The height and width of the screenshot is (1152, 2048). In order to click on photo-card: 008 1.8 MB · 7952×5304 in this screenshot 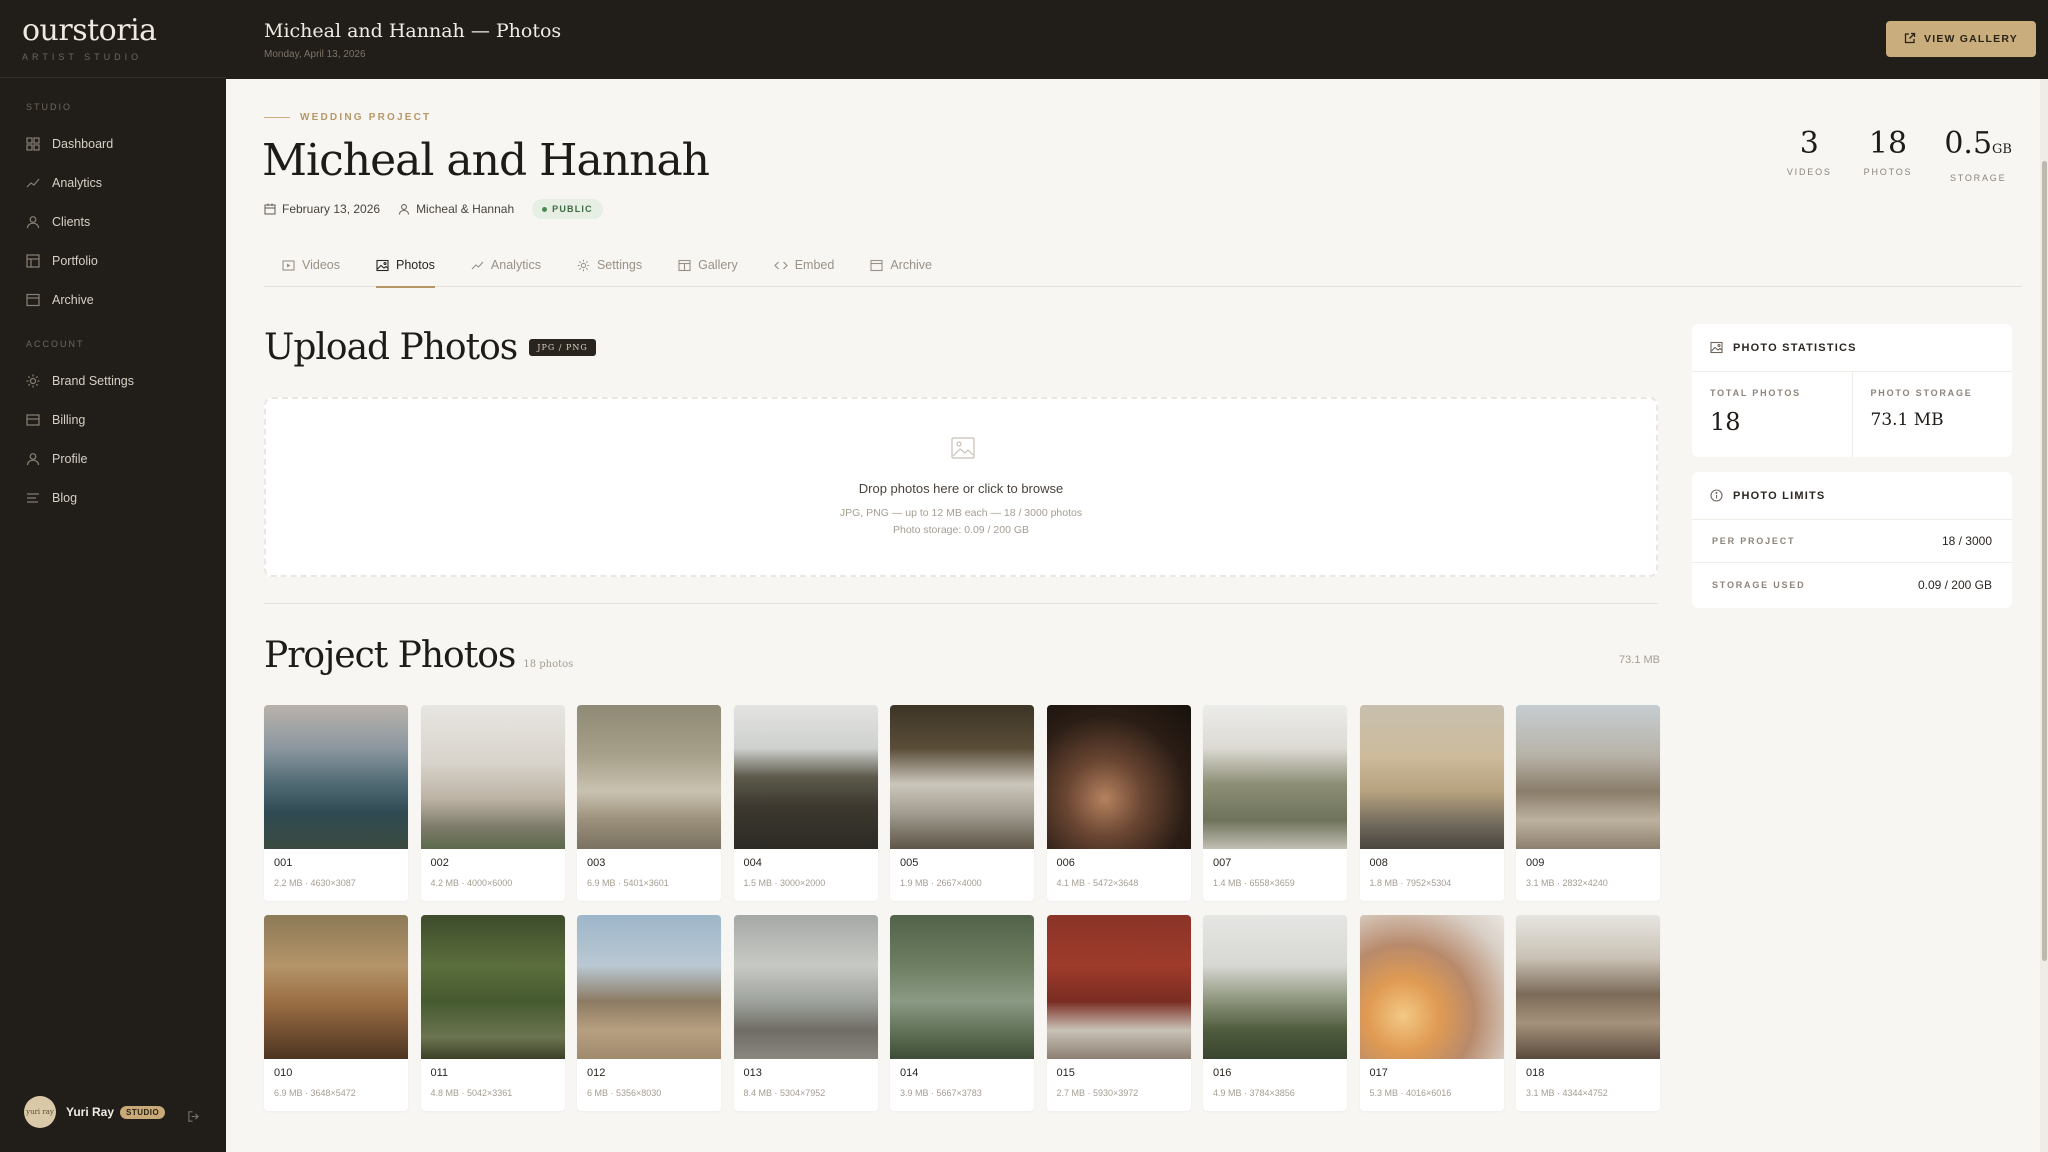, I will do `click(1431, 803)`.